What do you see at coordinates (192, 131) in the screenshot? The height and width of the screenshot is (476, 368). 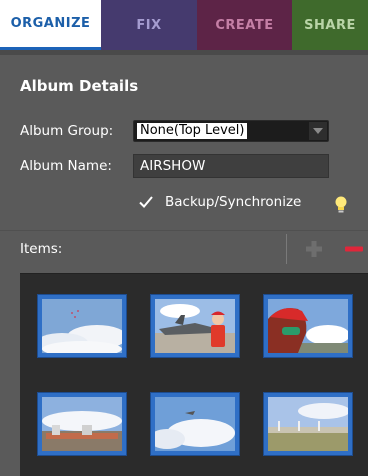 I see `album-group-value: None(Top Level)` at bounding box center [192, 131].